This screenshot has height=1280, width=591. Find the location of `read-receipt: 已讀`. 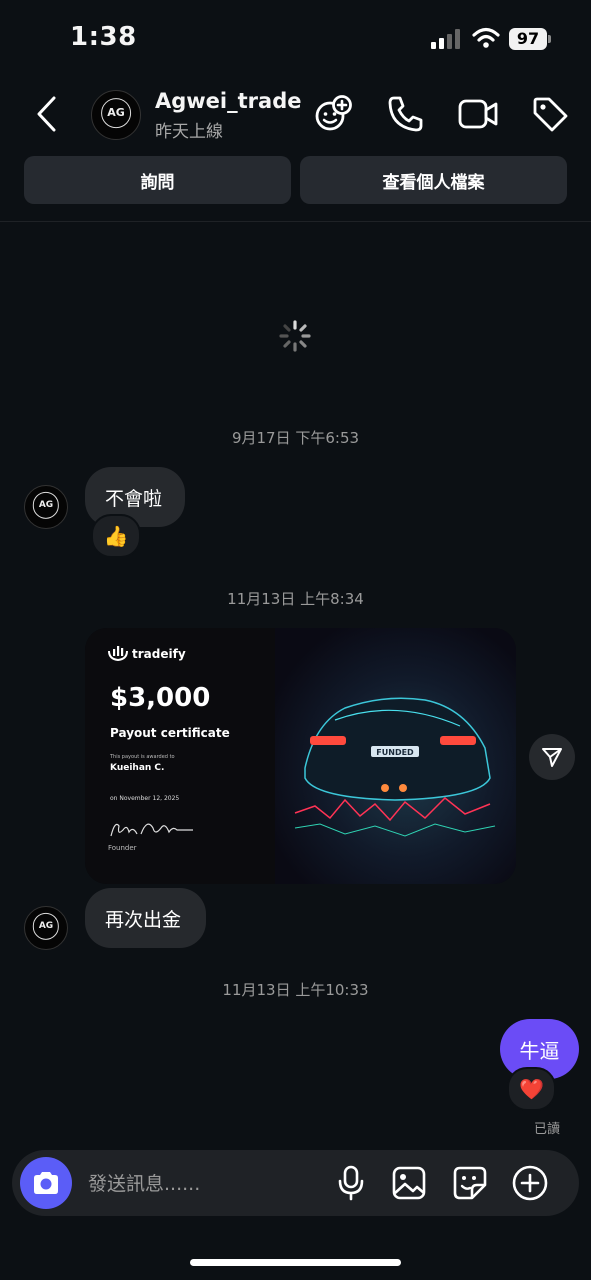

read-receipt: 已讀 is located at coordinates (547, 1129).